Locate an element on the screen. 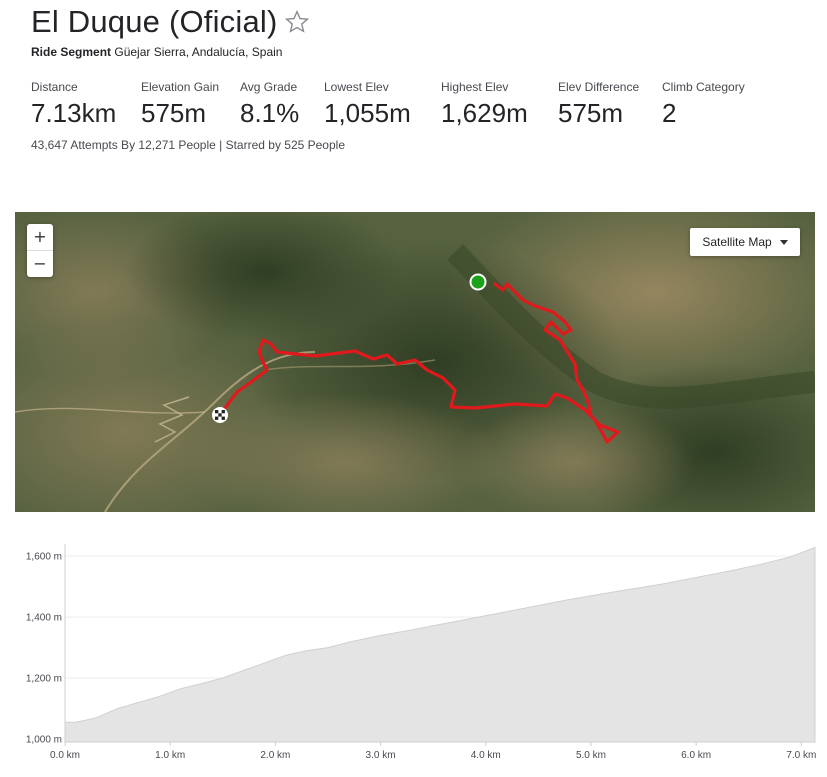 This screenshot has width=827, height=777. stat-highest-elev: Highest Elev 1,629m is located at coordinates (484, 104).